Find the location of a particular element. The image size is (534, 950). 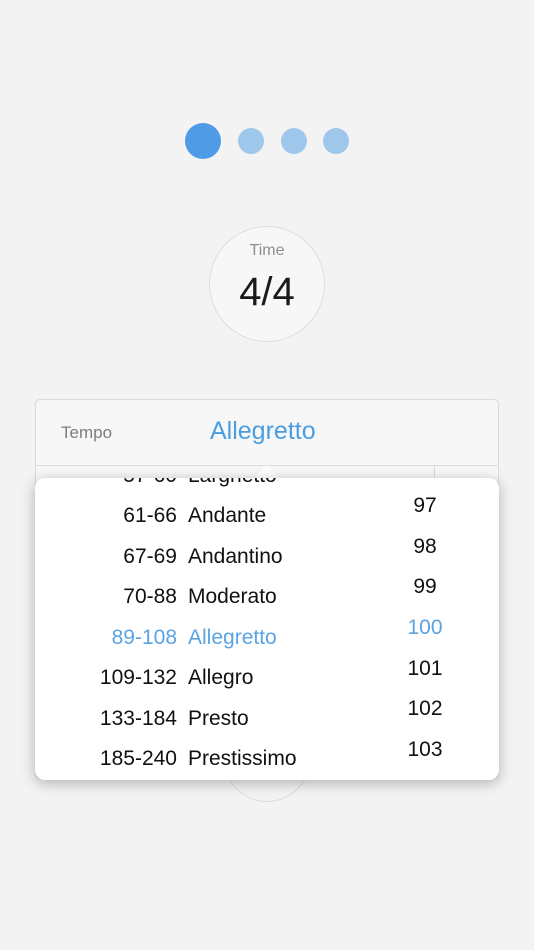

bpm-value: 97 is located at coordinates (425, 506).